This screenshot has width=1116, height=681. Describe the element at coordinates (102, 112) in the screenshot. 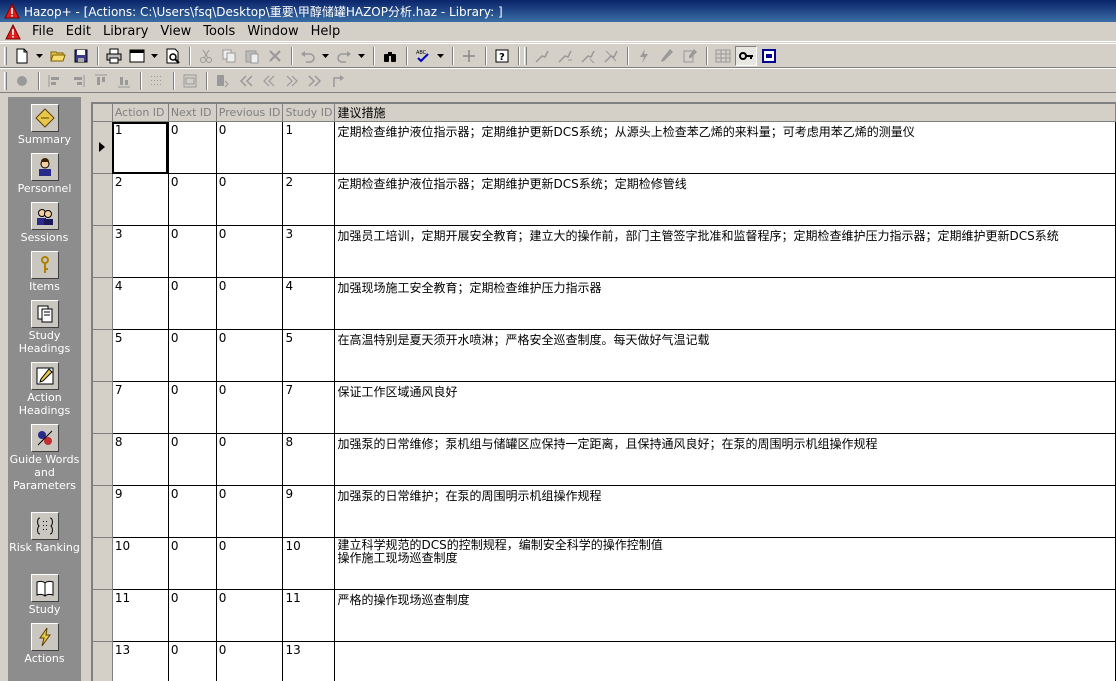

I see `grid-corner` at that location.